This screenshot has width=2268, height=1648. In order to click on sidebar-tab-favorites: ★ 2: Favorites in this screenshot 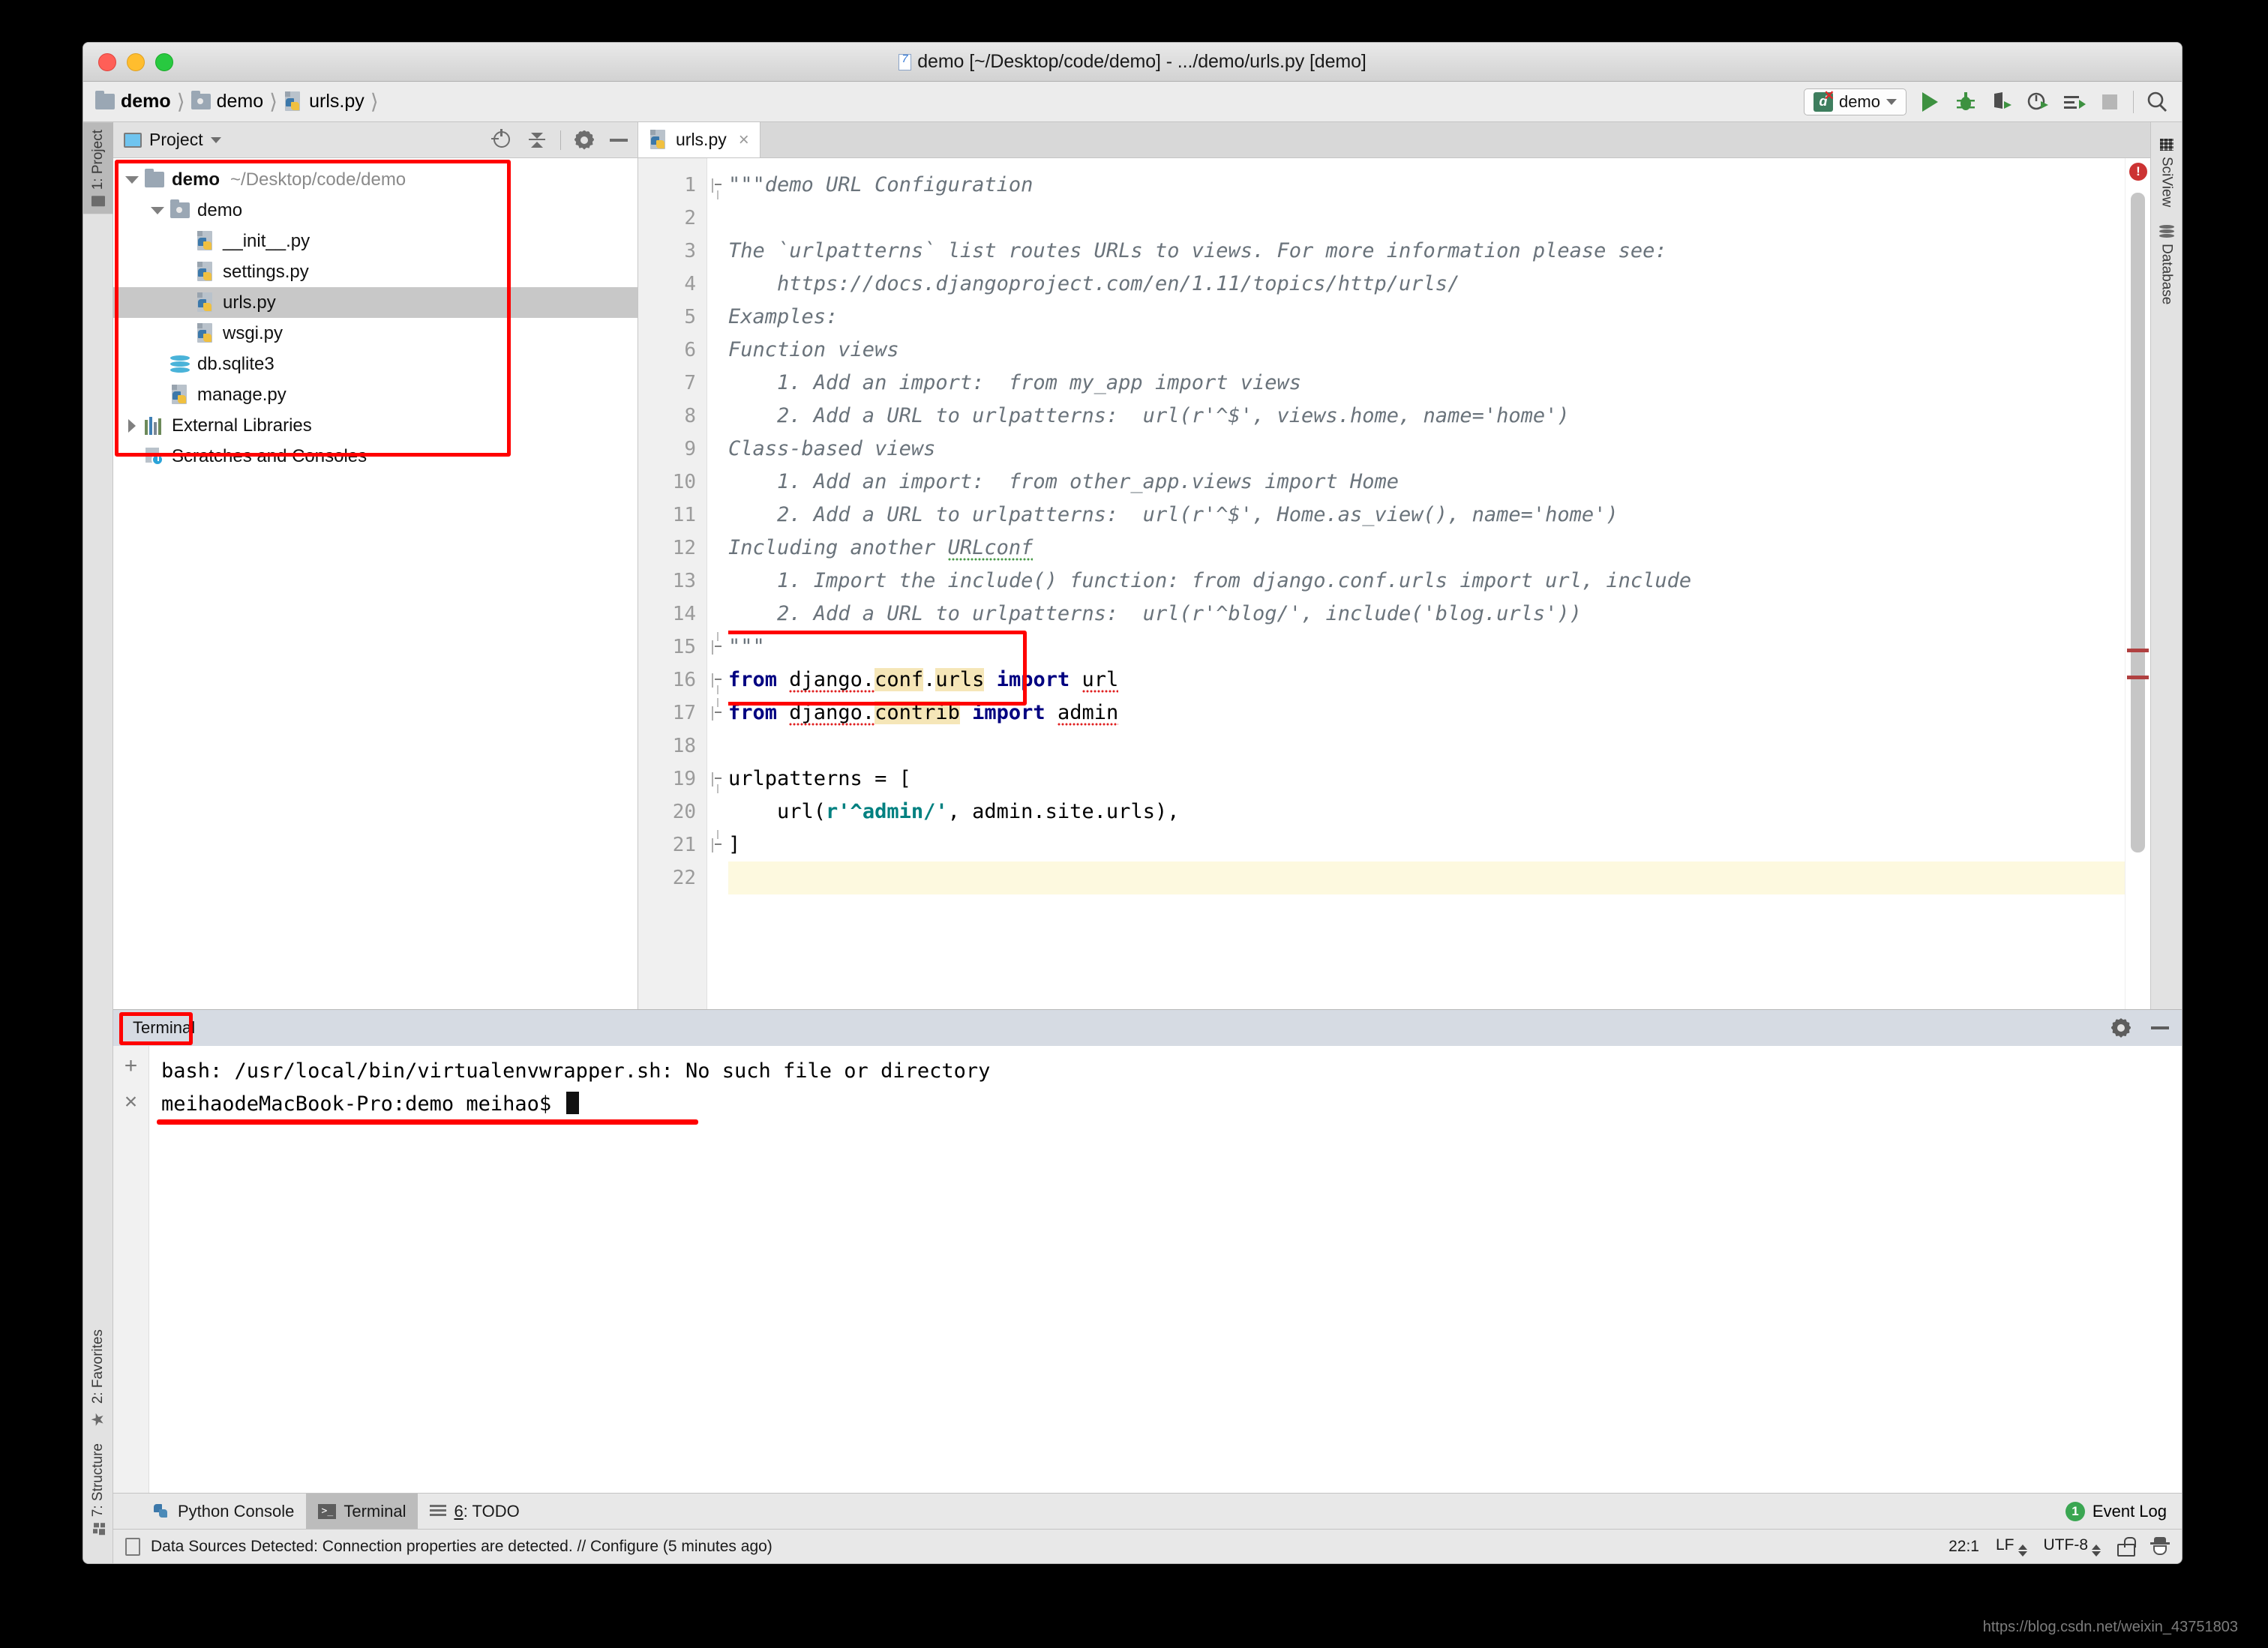, I will do `click(98, 1379)`.